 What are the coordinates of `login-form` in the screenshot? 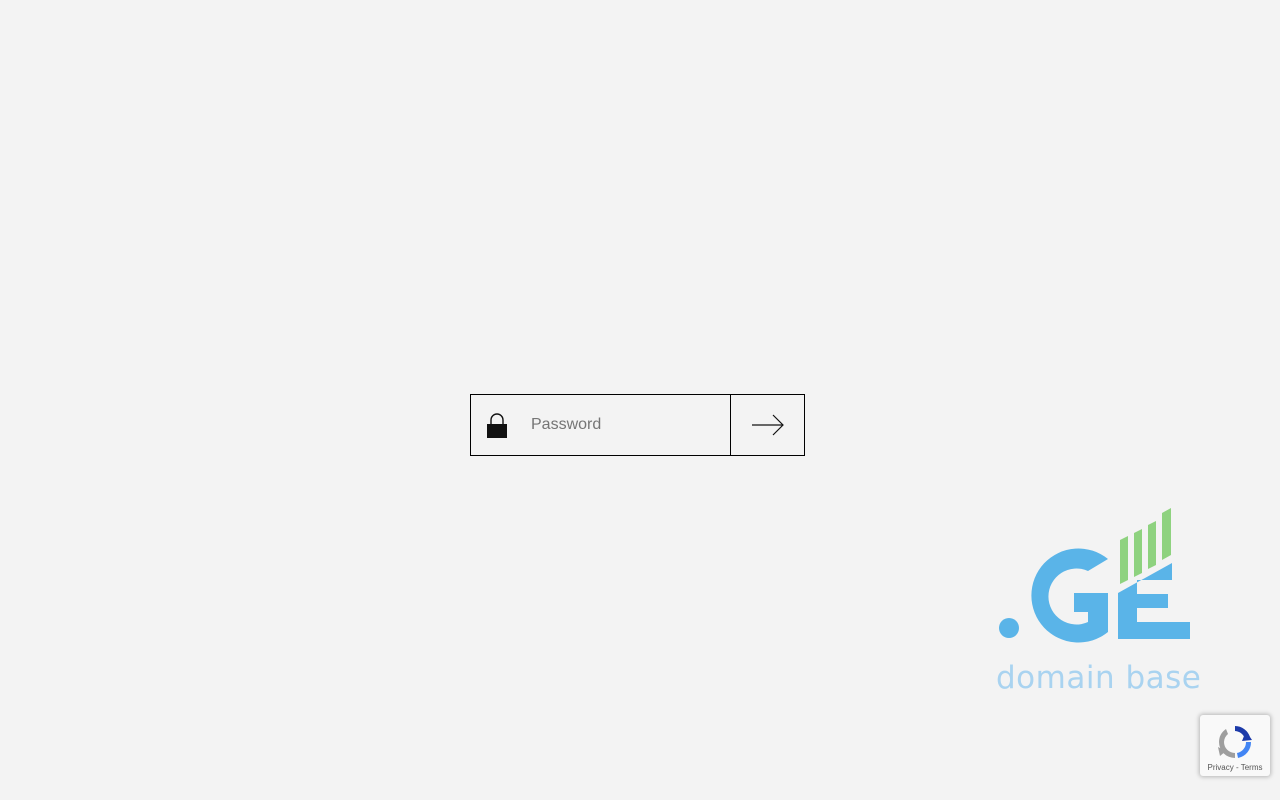 It's located at (637, 425).